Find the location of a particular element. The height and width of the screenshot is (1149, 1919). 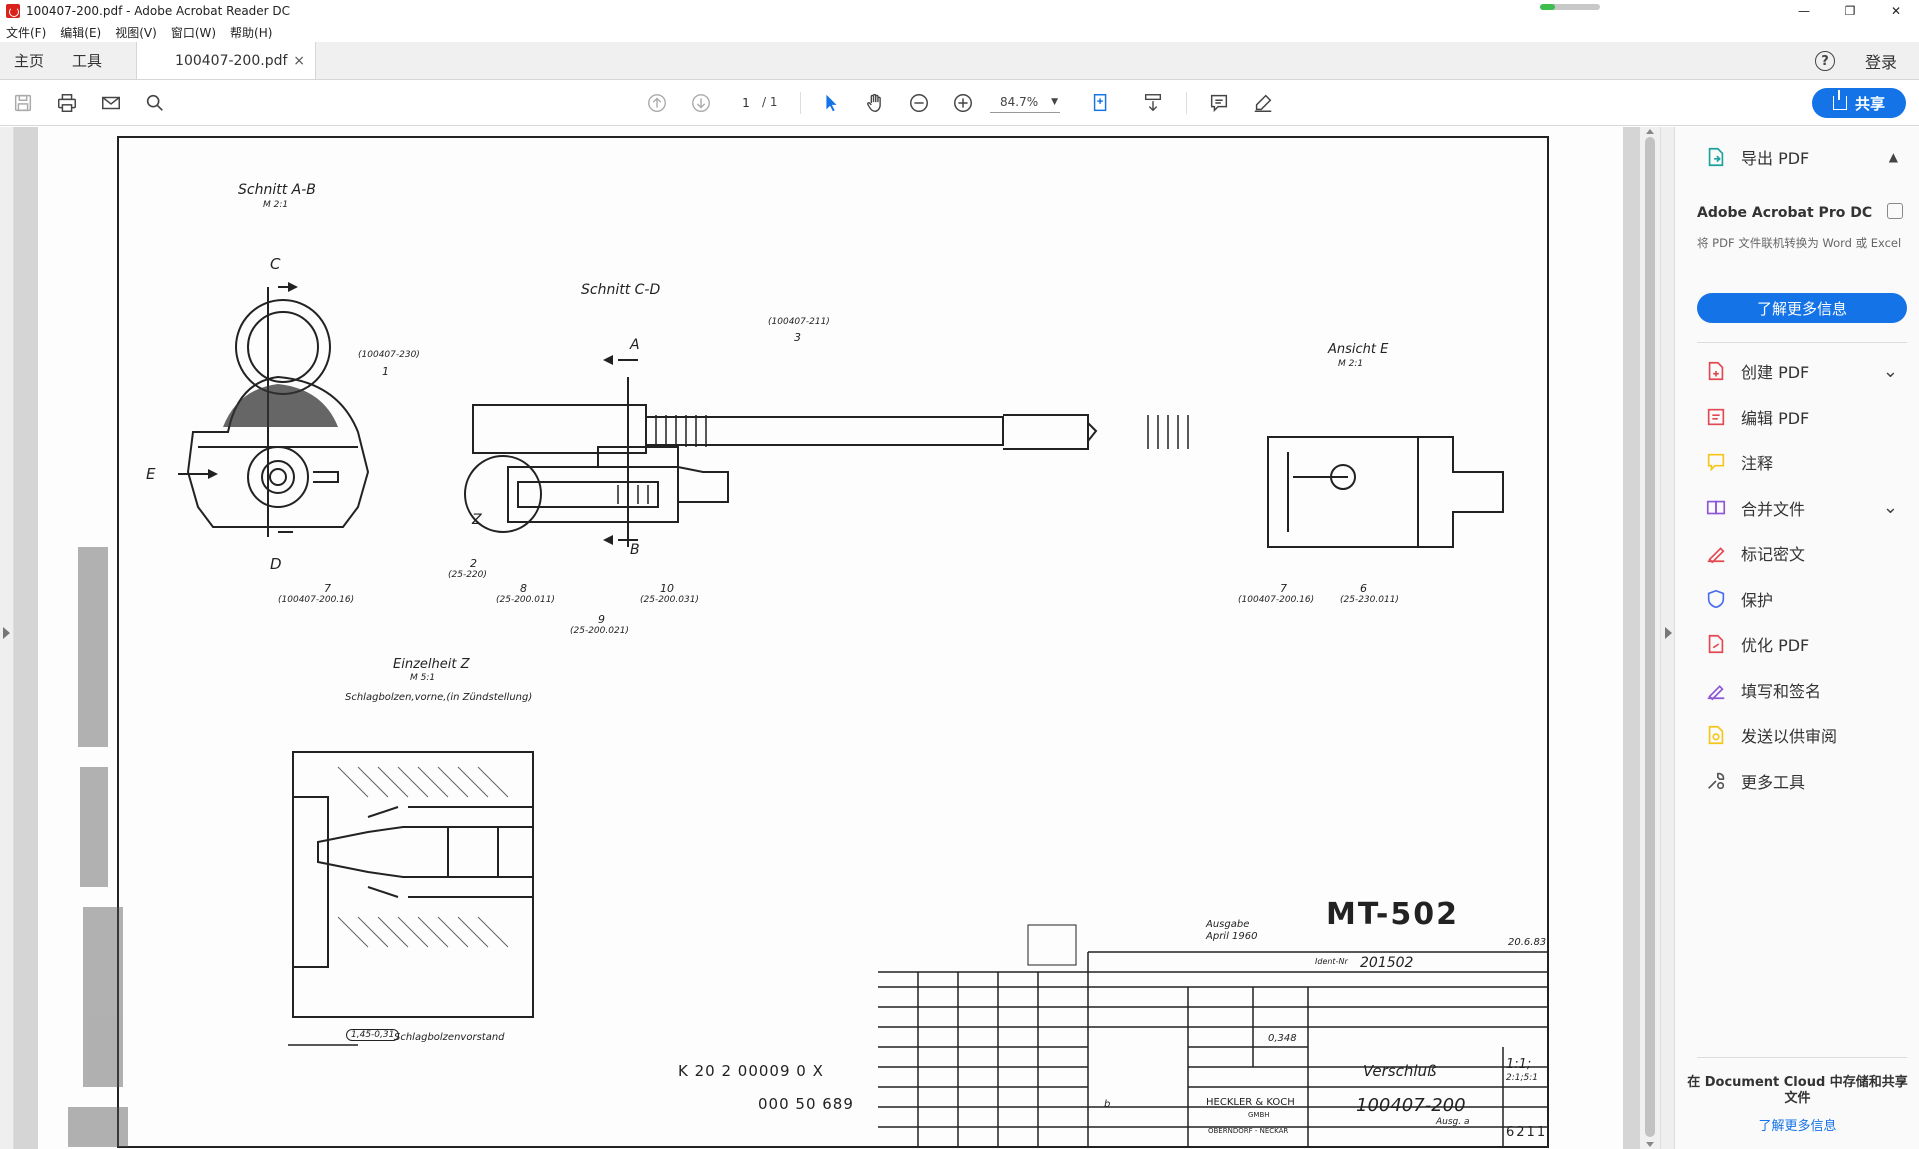

tool-item-combine-files: 合并文件 ⌄ is located at coordinates (1797, 508).